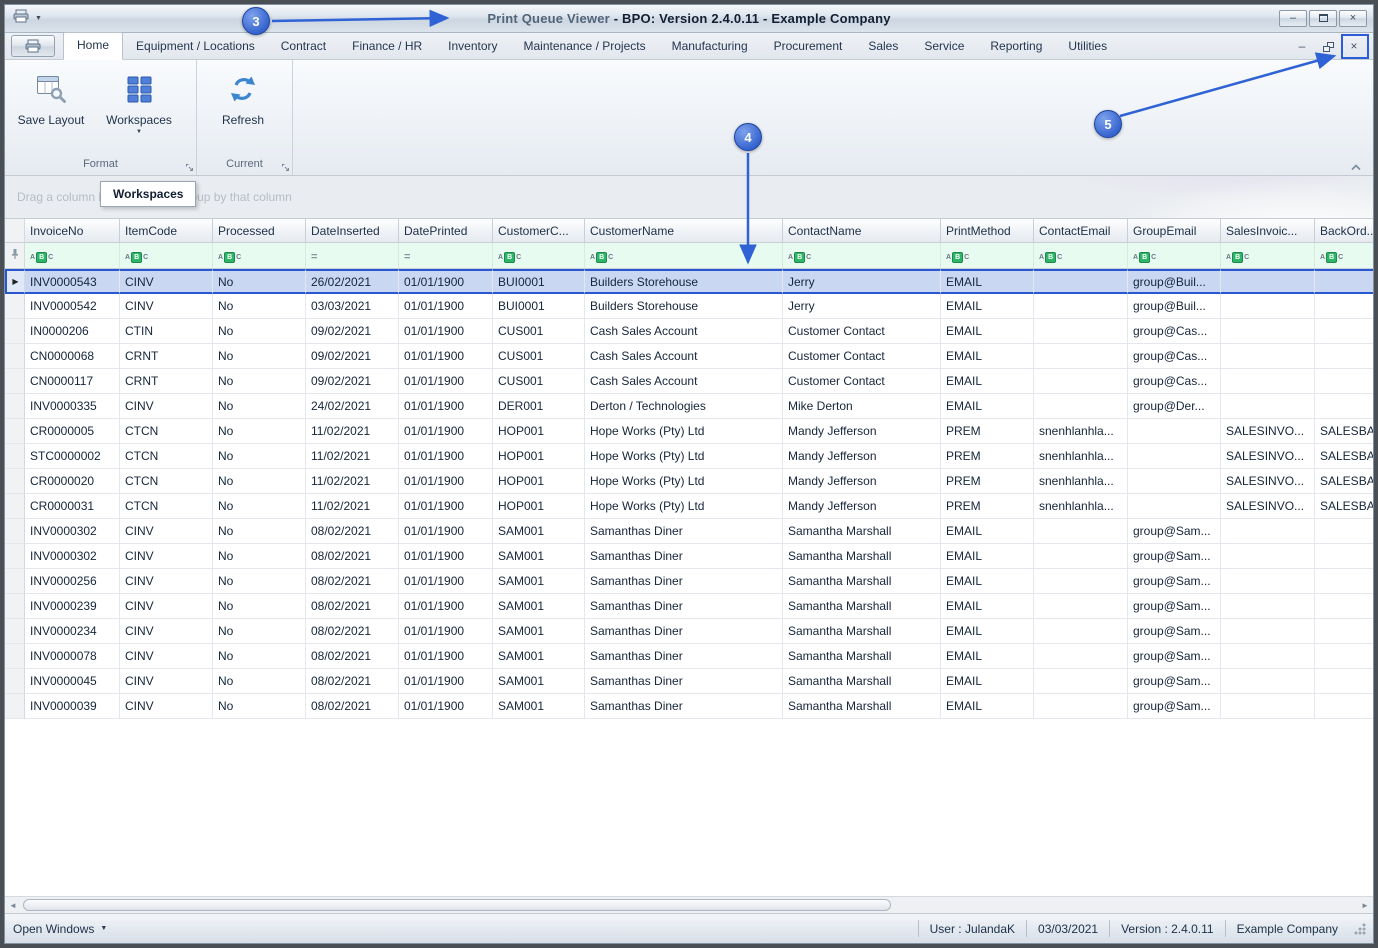 Image resolution: width=1378 pixels, height=948 pixels. I want to click on quick-access-caret-icon: ▼, so click(38, 18).